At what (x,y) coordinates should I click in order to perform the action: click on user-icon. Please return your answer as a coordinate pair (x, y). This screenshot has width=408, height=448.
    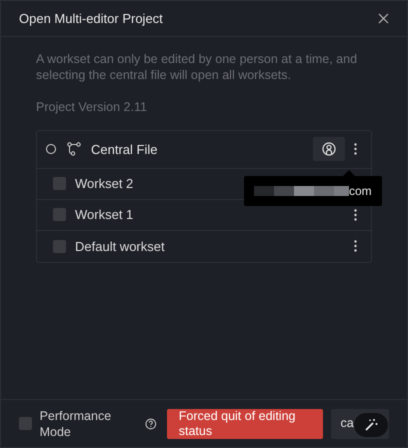
    Looking at the image, I should click on (329, 149).